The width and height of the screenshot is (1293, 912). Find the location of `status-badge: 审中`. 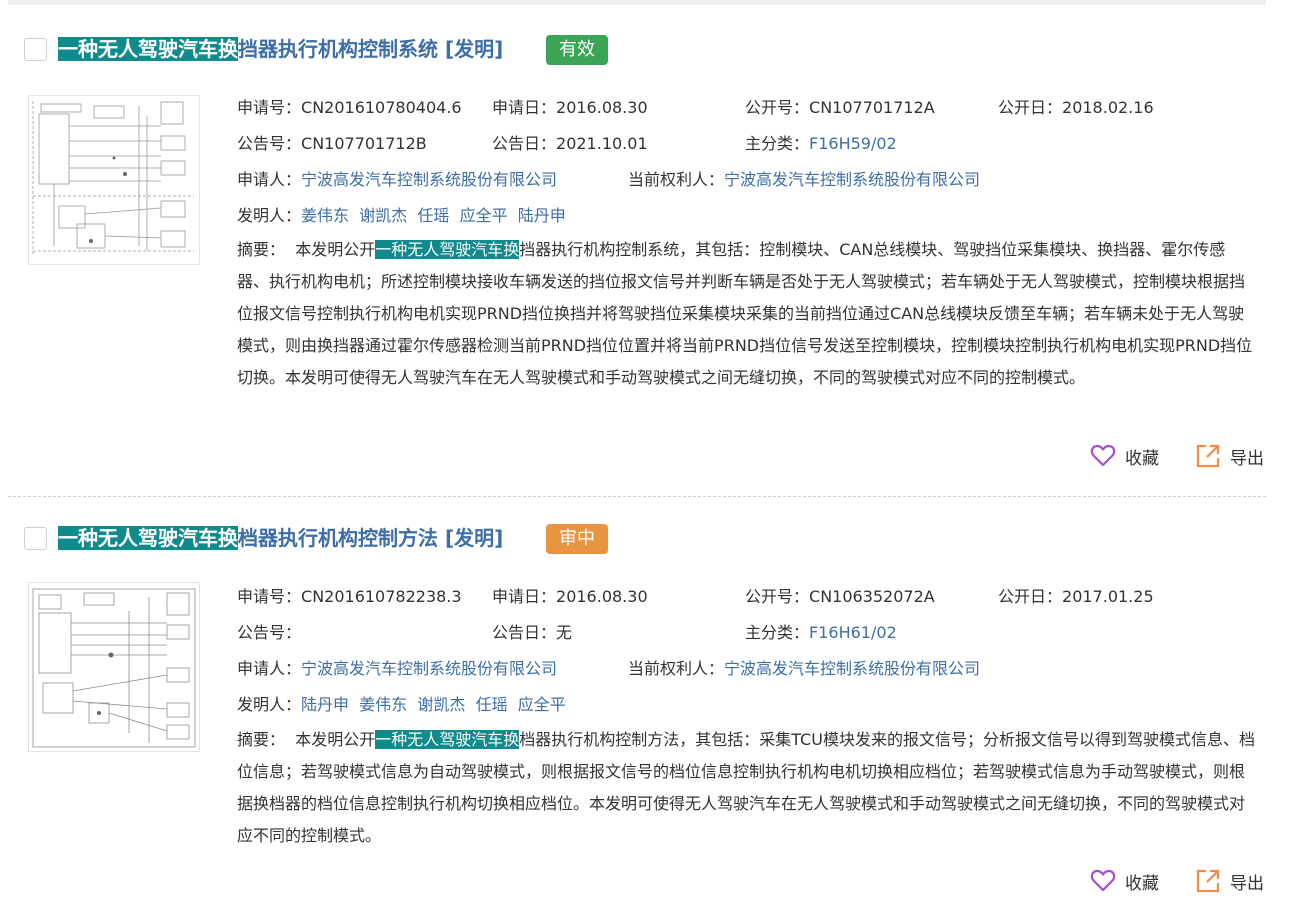

status-badge: 审中 is located at coordinates (577, 539).